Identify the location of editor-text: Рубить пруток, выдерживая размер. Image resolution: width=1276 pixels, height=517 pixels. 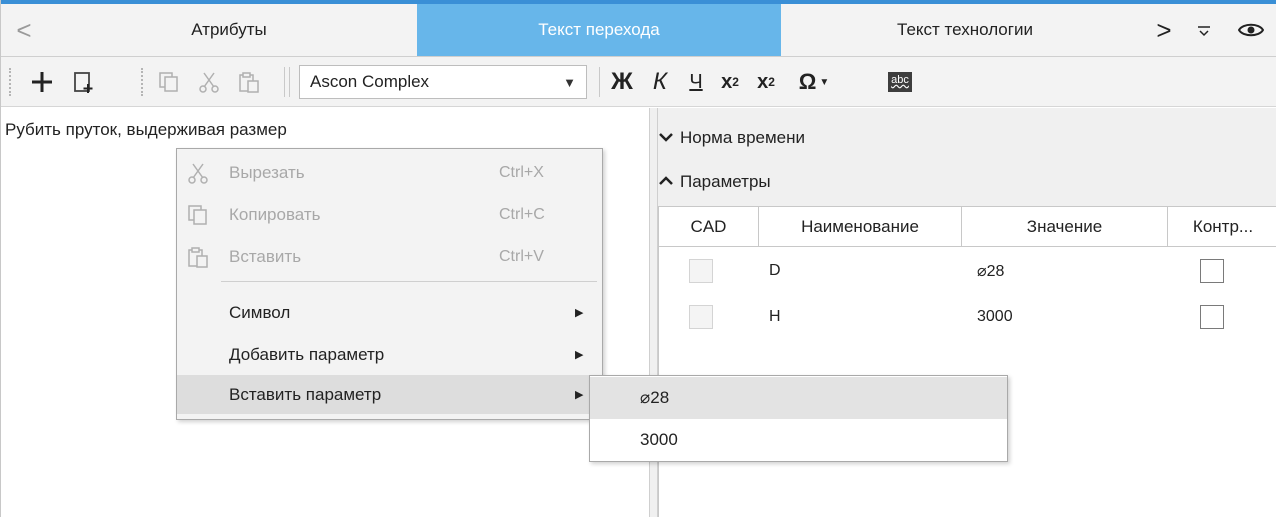
(146, 130).